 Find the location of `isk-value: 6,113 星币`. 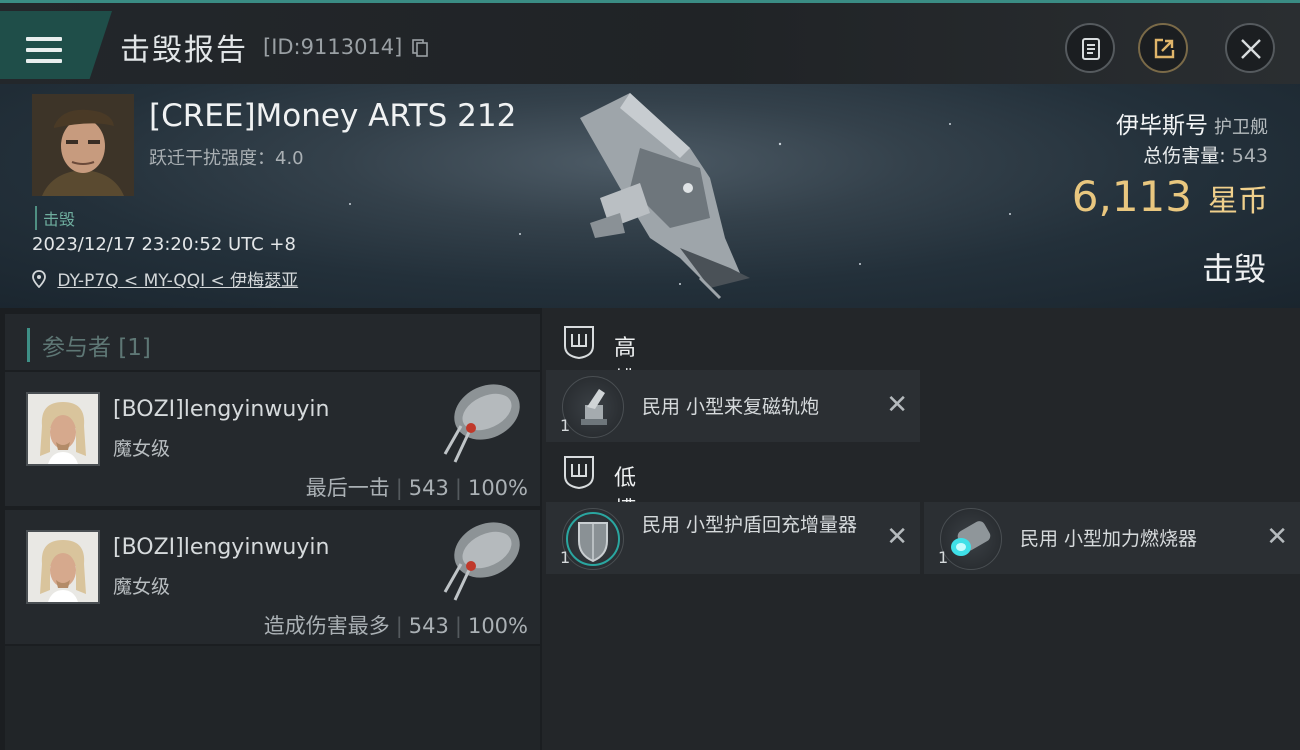

isk-value: 6,113 星币 is located at coordinates (1170, 196).